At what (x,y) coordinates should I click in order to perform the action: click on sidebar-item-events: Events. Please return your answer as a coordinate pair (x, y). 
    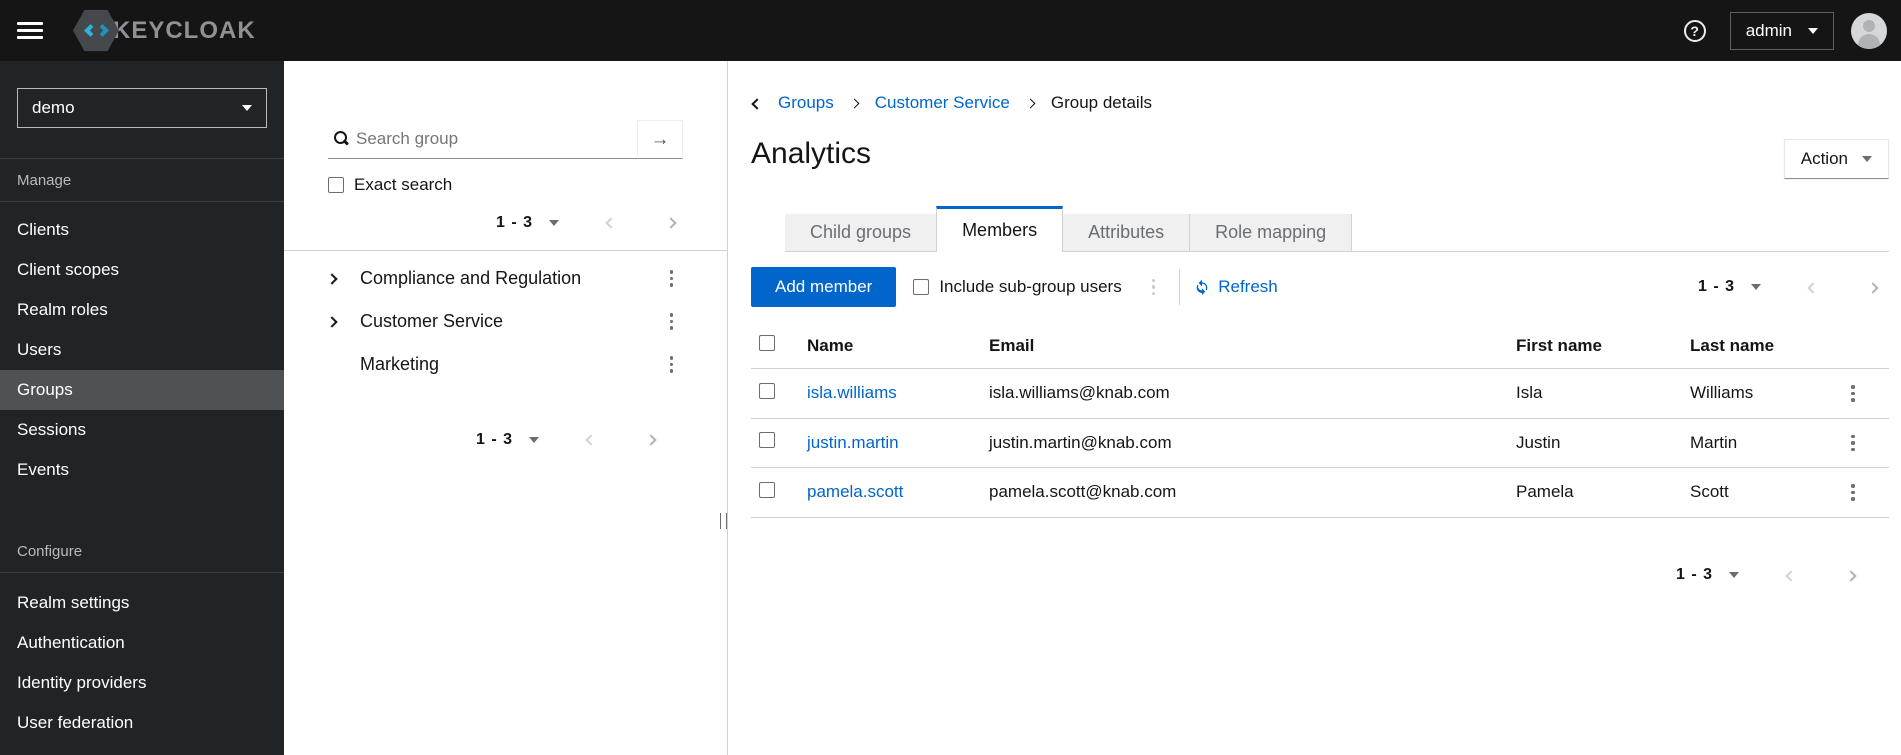
    Looking at the image, I should click on (142, 470).